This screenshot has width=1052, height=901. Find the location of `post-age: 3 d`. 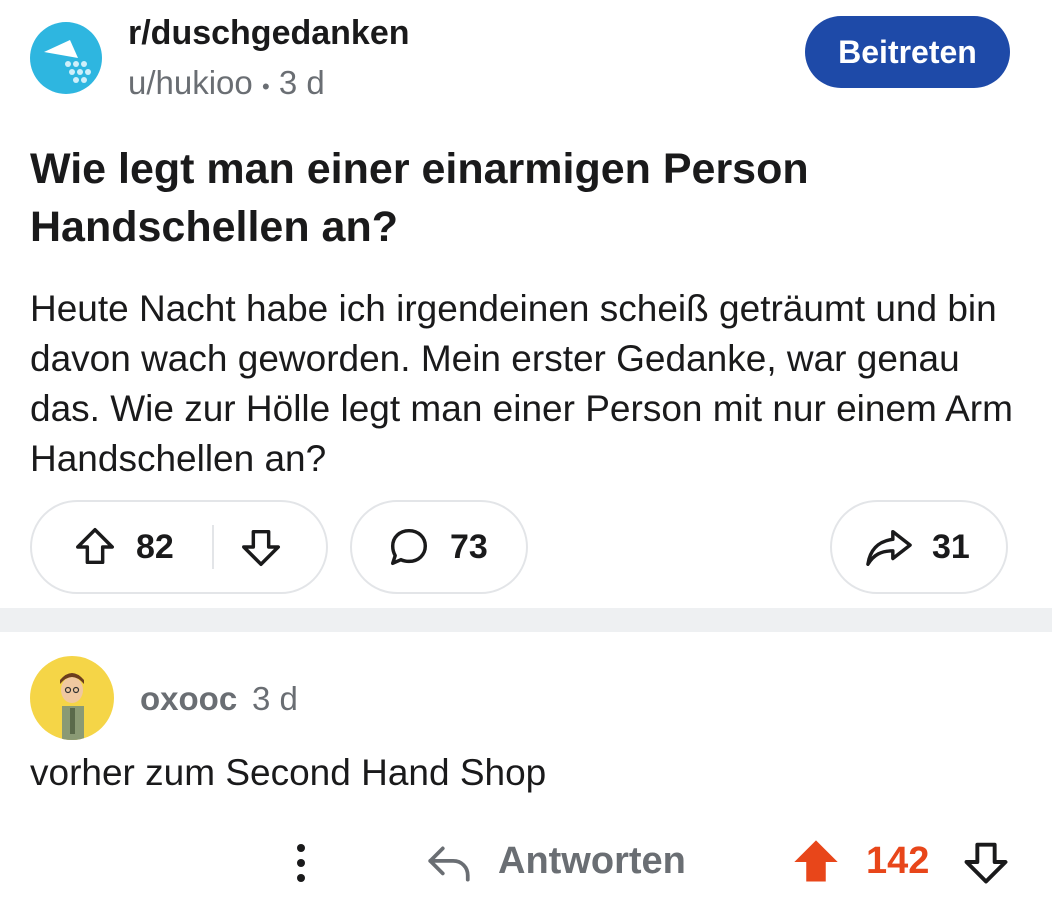

post-age: 3 d is located at coordinates (301, 82).